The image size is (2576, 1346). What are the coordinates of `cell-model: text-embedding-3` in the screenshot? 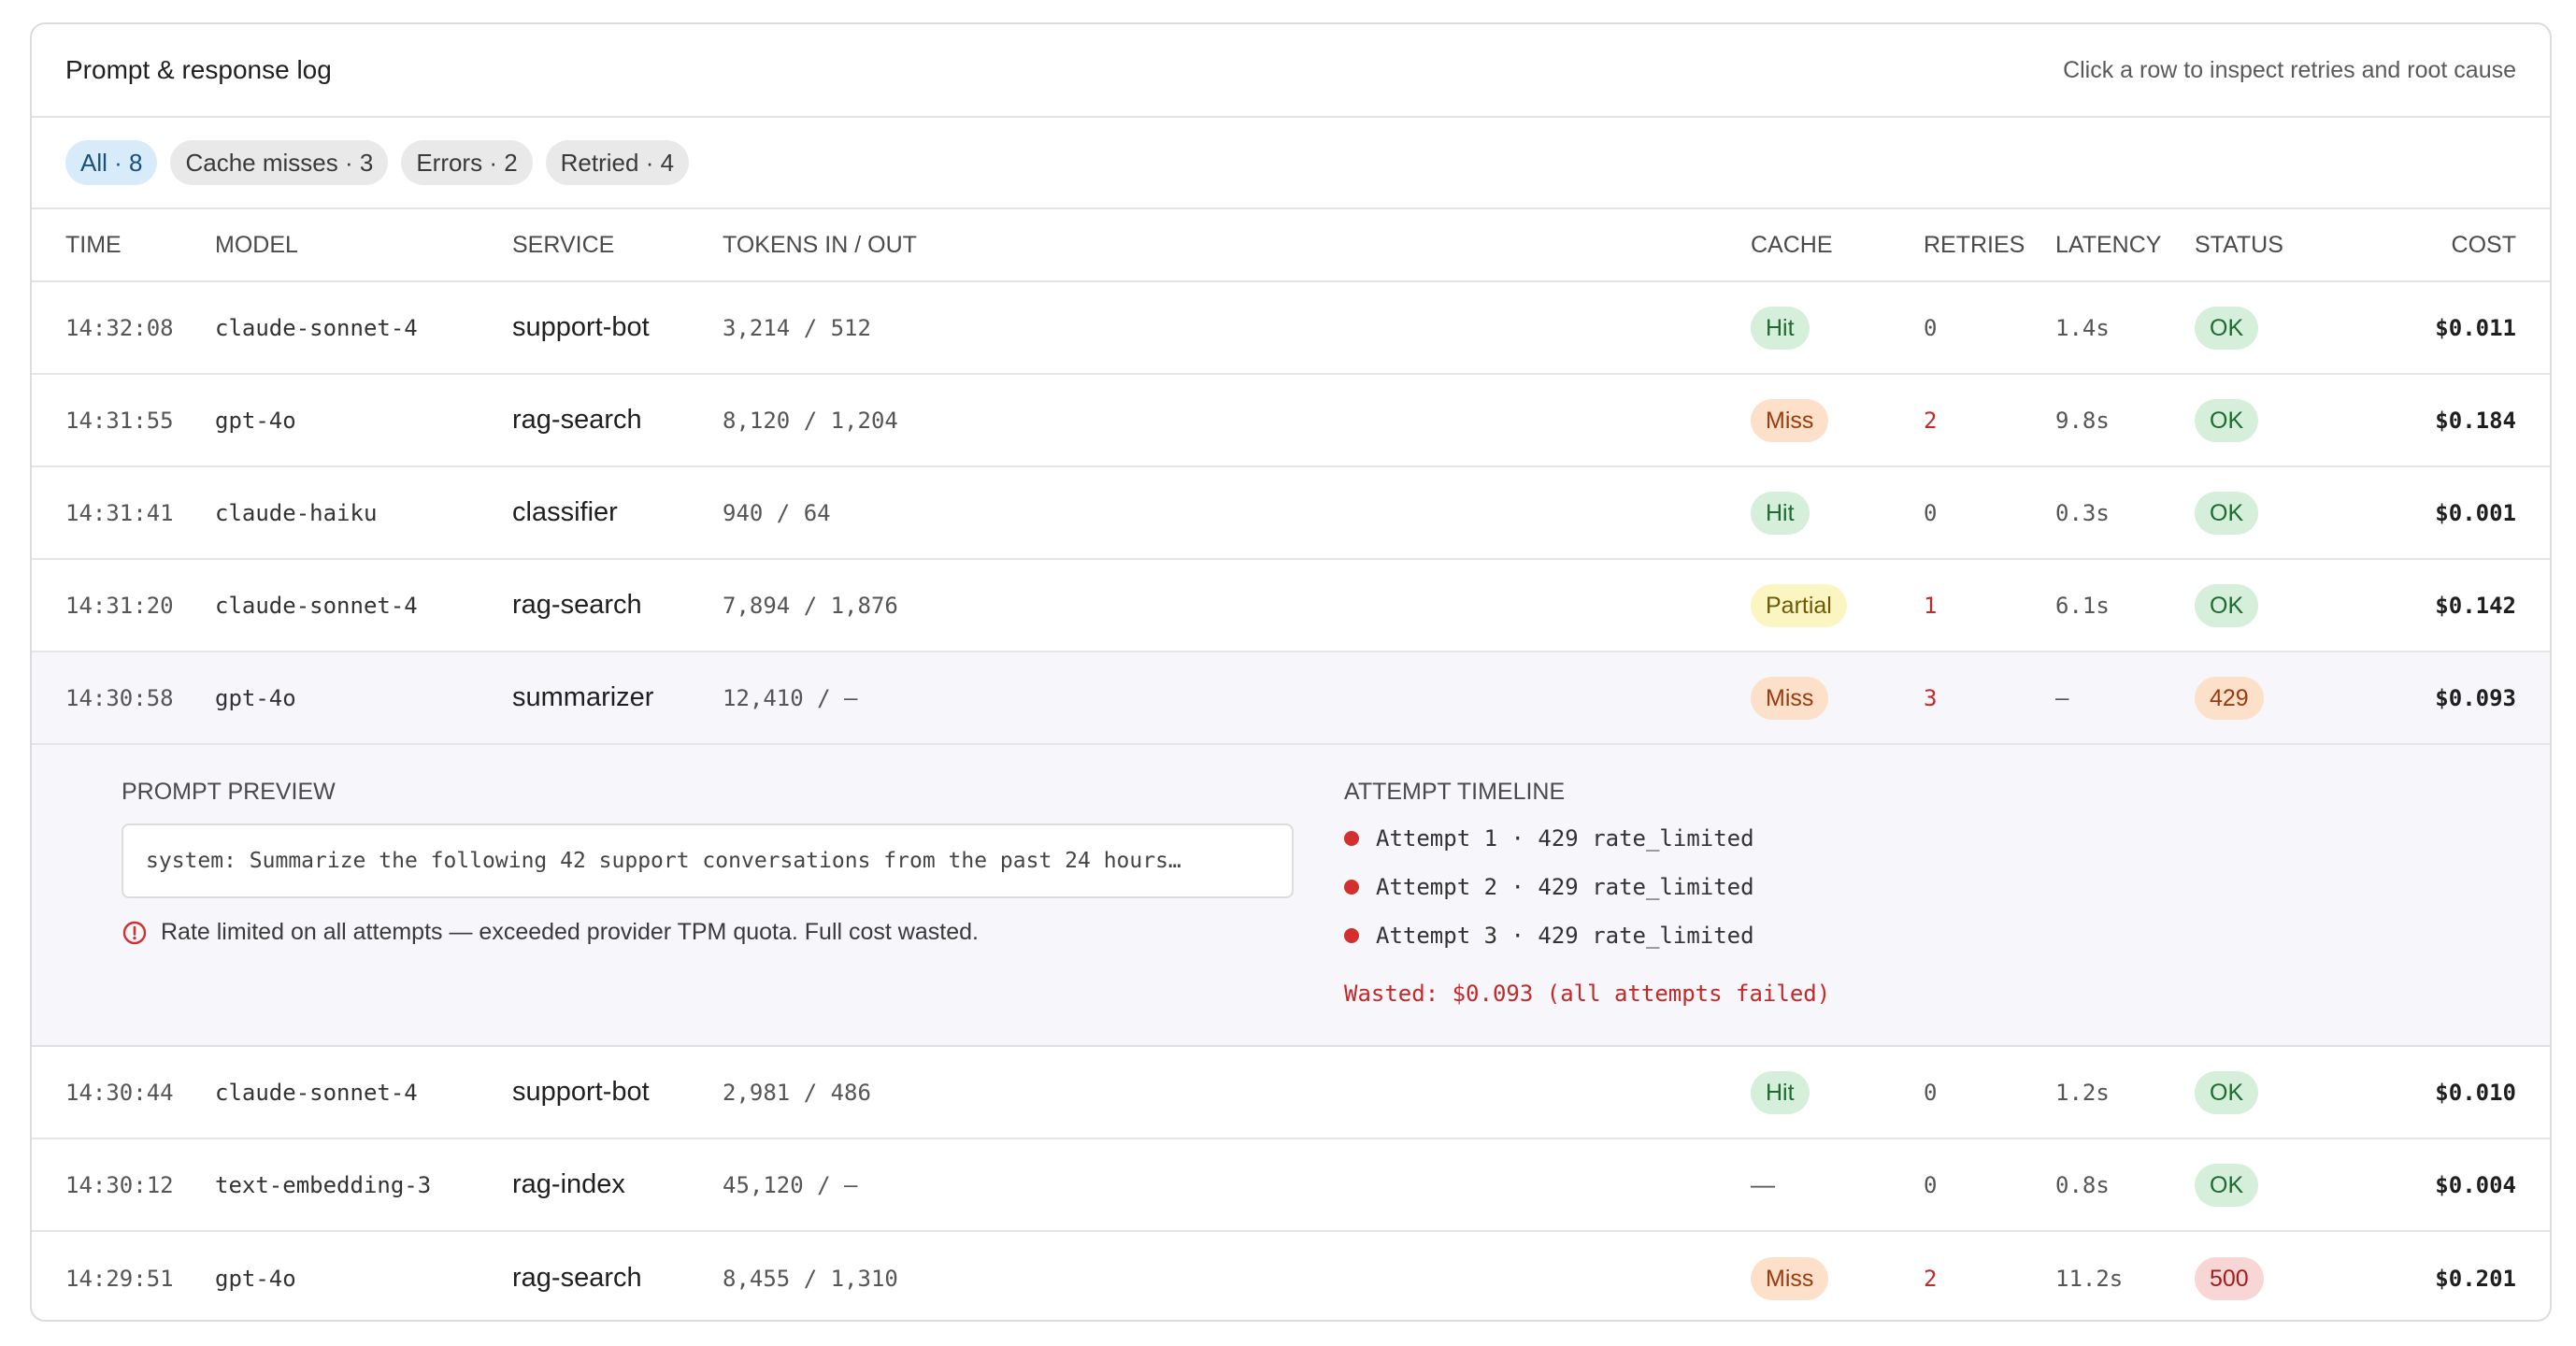 It's located at (323, 1184).